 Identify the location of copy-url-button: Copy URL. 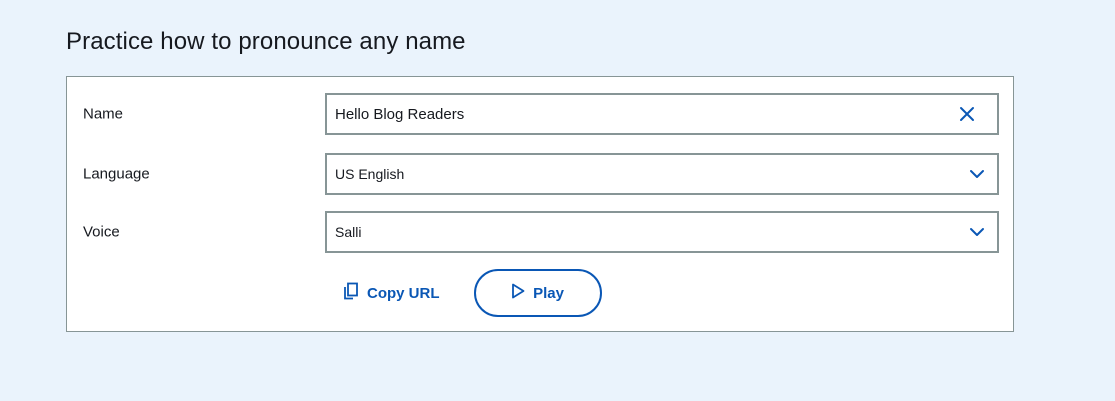
(391, 293).